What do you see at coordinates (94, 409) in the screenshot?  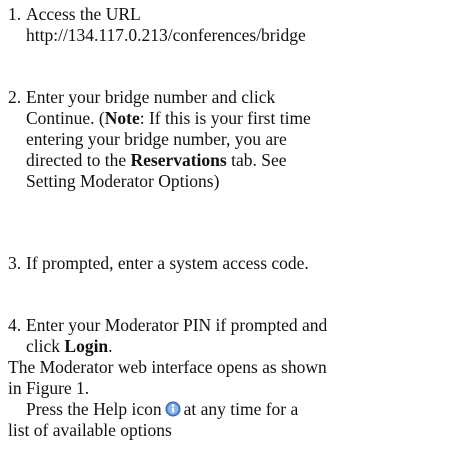 I see `help-line-start: Press the Help icon` at bounding box center [94, 409].